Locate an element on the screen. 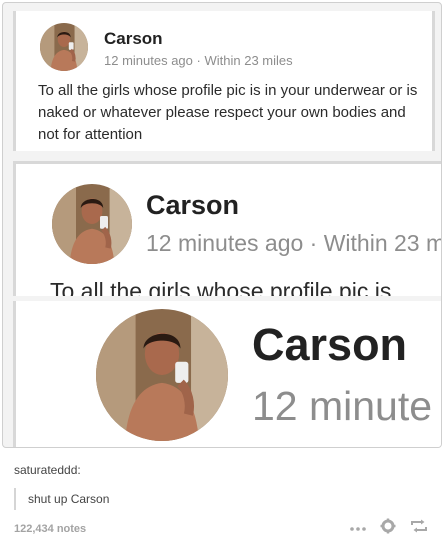 Image resolution: width=442 pixels, height=538 pixels. post-meta: 12 minutes ago · Within 23 m is located at coordinates (294, 243).